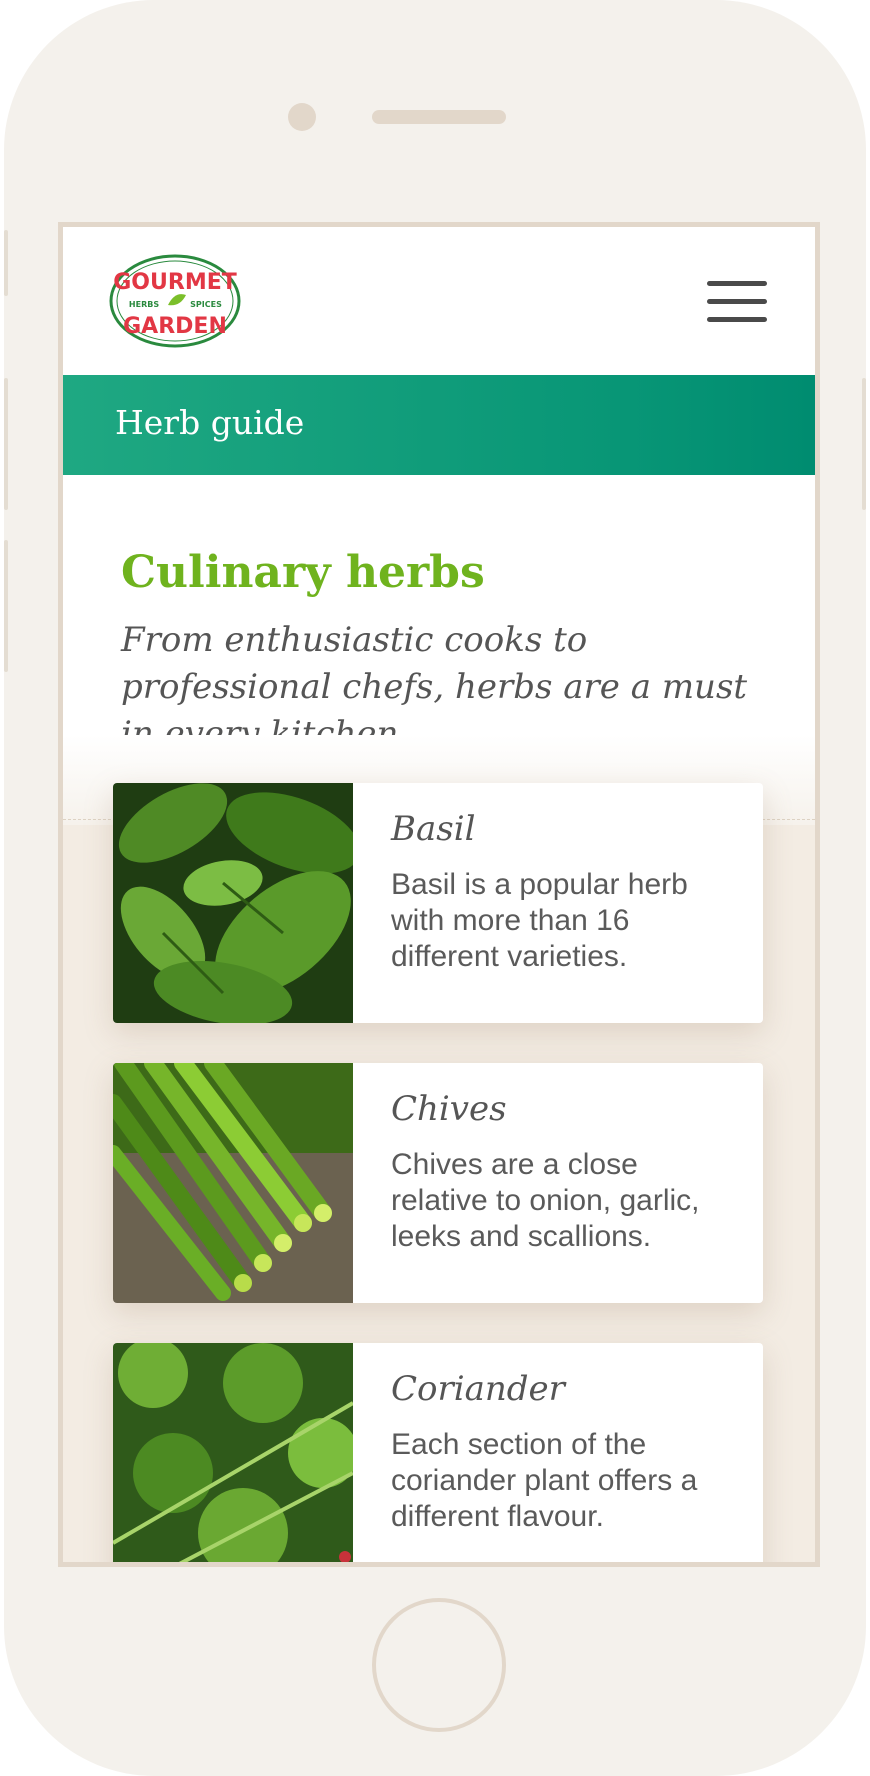 This screenshot has width=870, height=1776. Describe the element at coordinates (439, 301) in the screenshot. I see `site-header: GOURMET GARDEN HERBS SPICES` at that location.